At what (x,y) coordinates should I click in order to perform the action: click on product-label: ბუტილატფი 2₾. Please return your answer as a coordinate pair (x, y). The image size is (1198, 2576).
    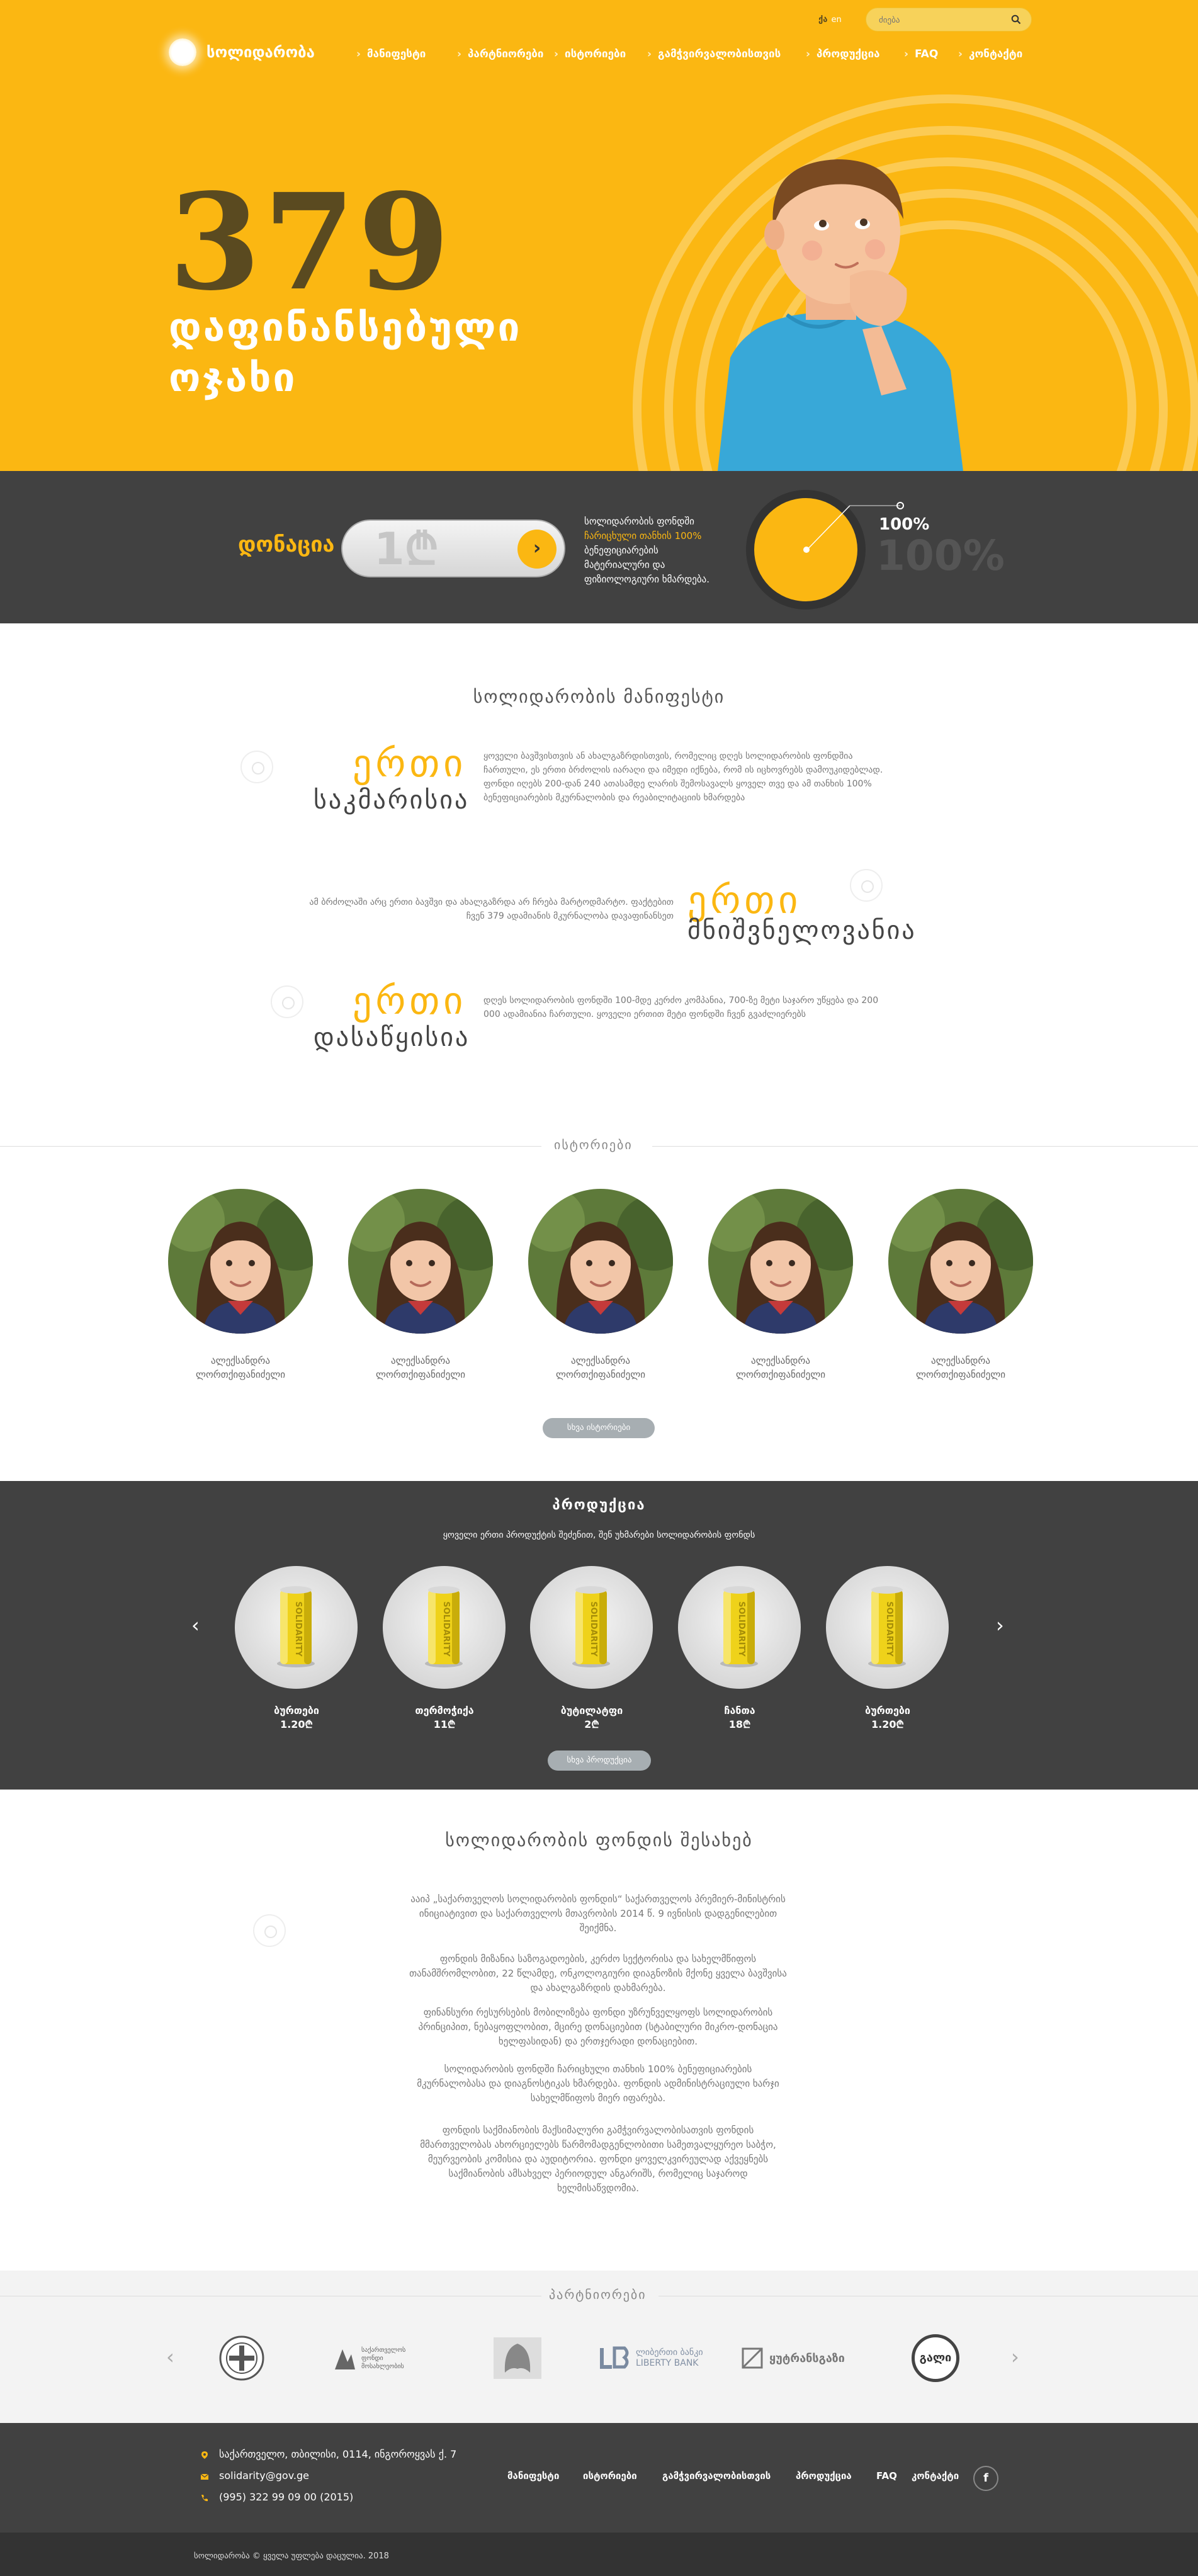
    Looking at the image, I should click on (592, 1718).